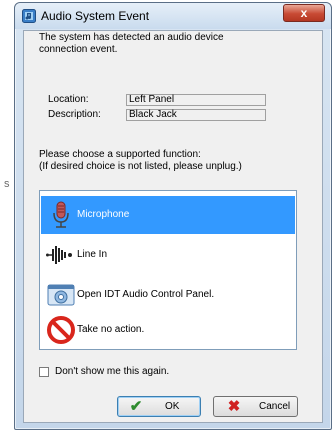 The width and height of the screenshot is (336, 436). I want to click on x-mark-icon: ✖, so click(234, 406).